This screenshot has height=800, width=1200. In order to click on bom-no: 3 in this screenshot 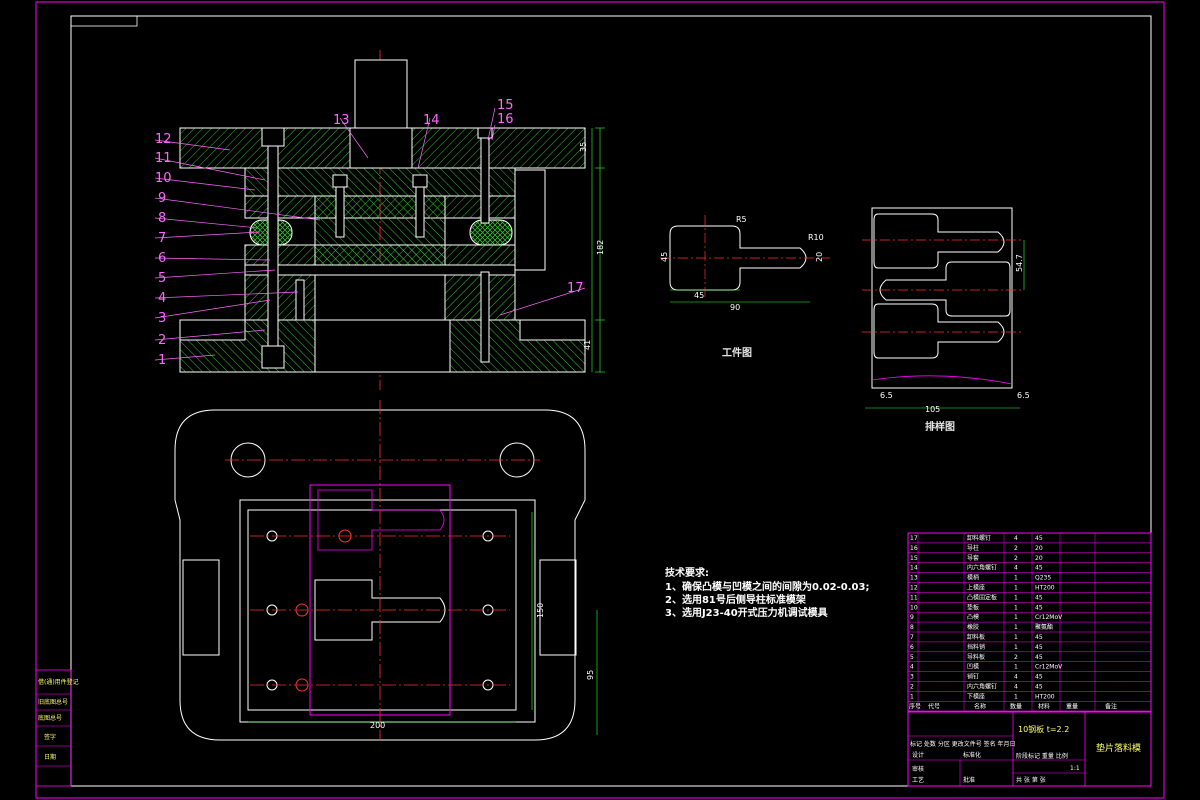, I will do `click(912, 677)`.